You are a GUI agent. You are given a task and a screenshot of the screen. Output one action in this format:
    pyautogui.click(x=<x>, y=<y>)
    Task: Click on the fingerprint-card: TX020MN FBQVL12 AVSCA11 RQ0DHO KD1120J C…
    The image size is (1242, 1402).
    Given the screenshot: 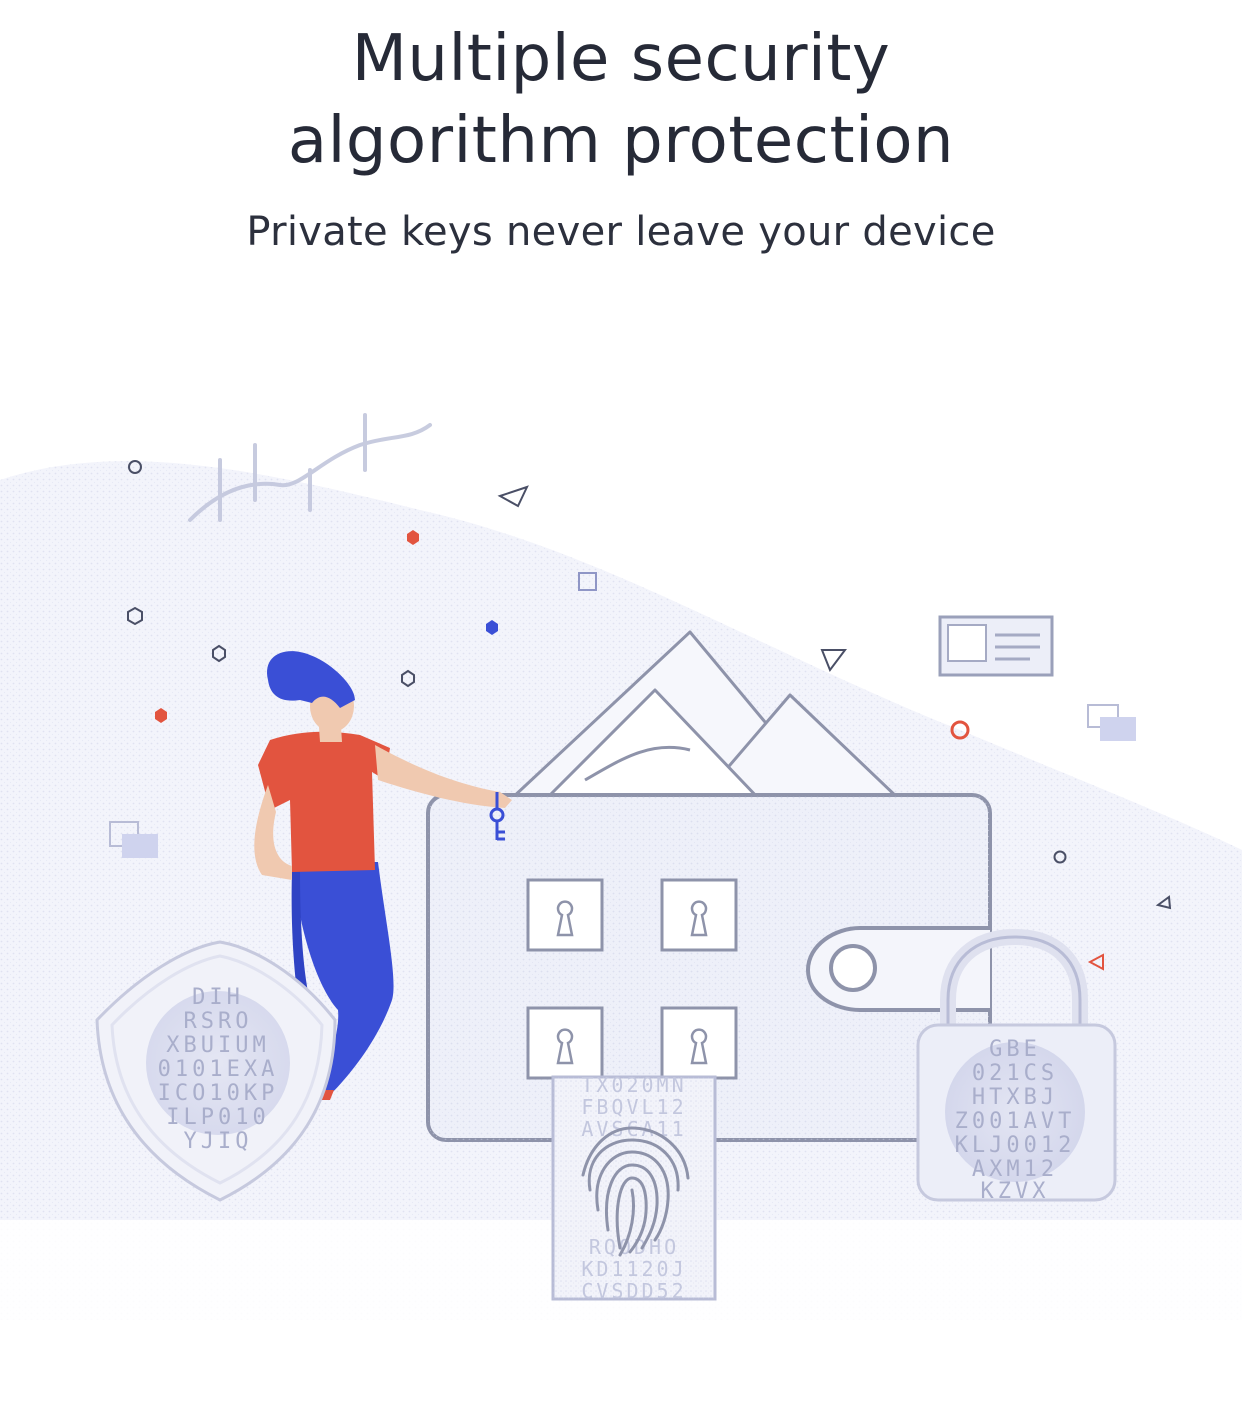 What is the action you would take?
    pyautogui.click(x=634, y=1188)
    